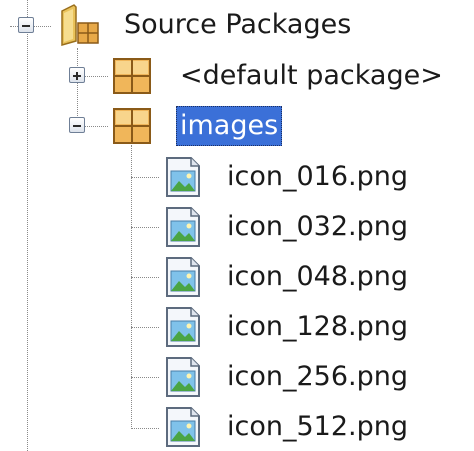 This screenshot has width=474, height=451. Describe the element at coordinates (317, 326) in the screenshot. I see `tree-node-label: icon_128.png` at that location.